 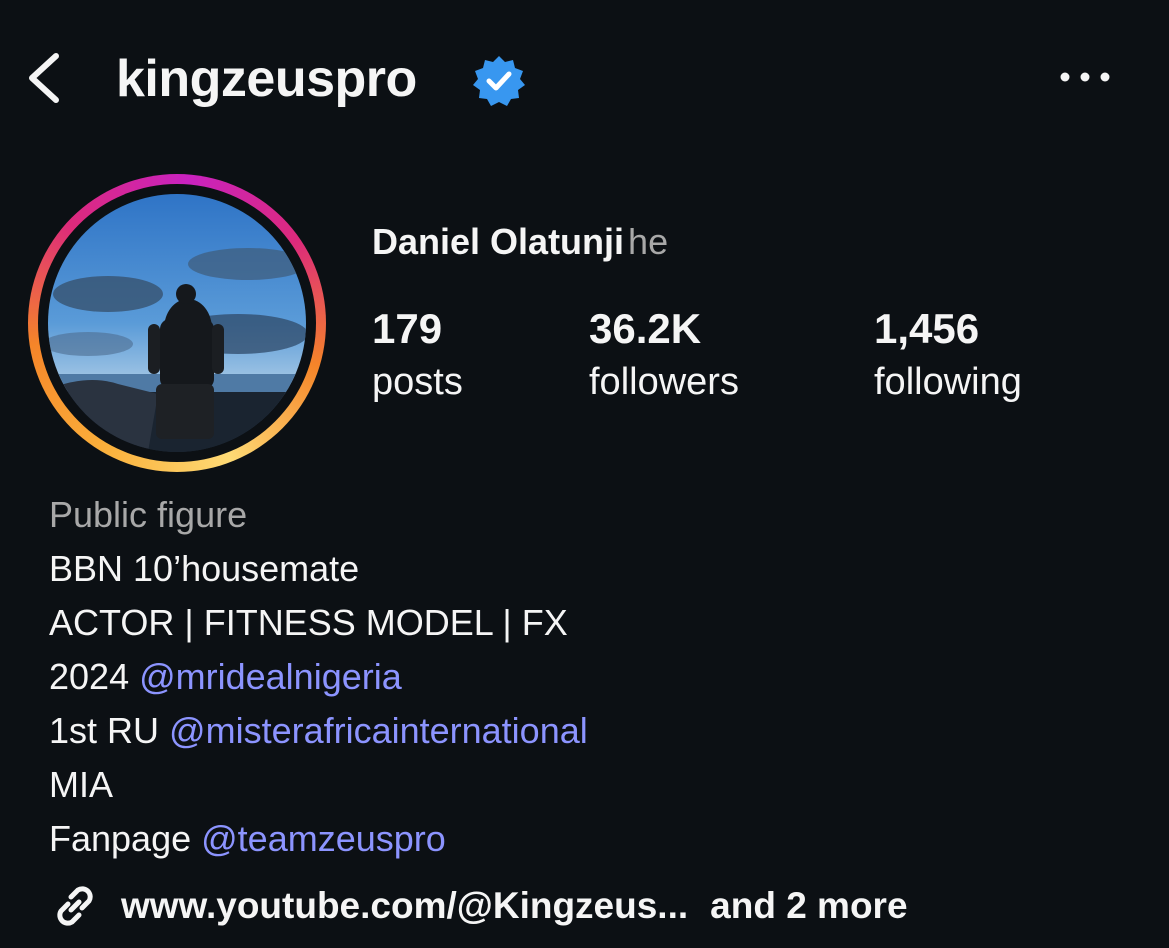 What do you see at coordinates (498, 241) in the screenshot?
I see `display-name-text: Daniel Olatunji` at bounding box center [498, 241].